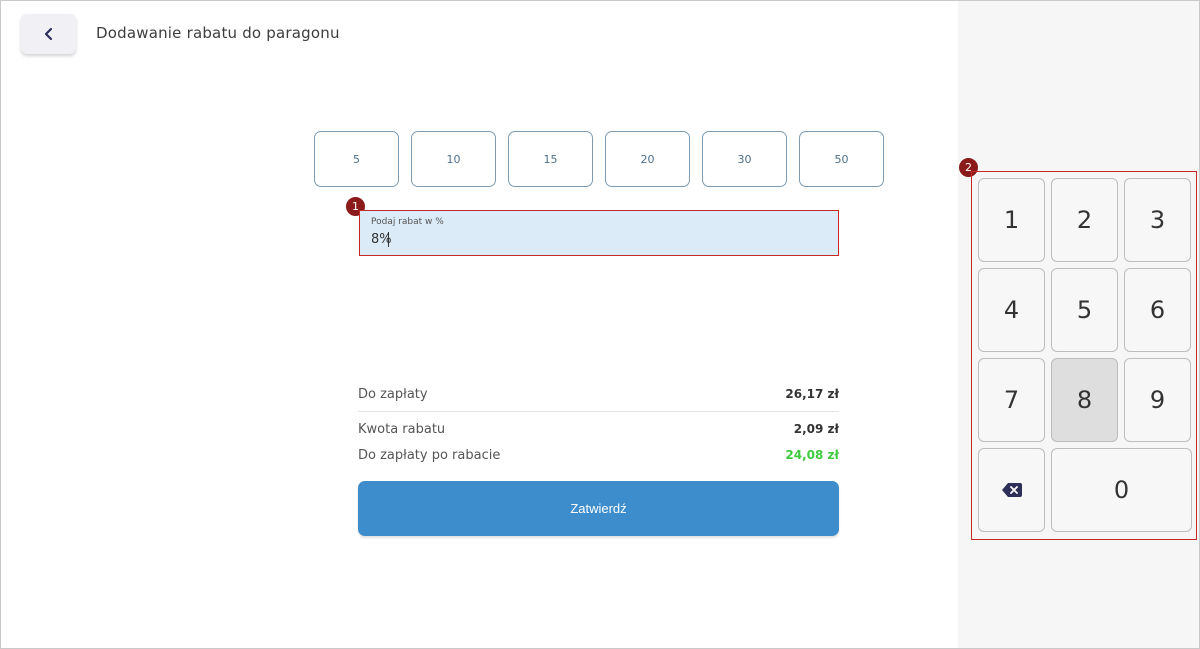 The image size is (1200, 649). What do you see at coordinates (841, 159) in the screenshot?
I see `preset-button-50: 50` at bounding box center [841, 159].